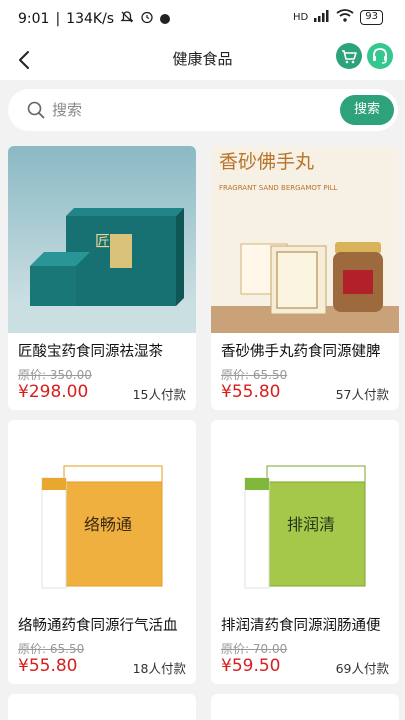 The width and height of the screenshot is (405, 720). I want to click on product-image-title: 络畅通, so click(108, 524).